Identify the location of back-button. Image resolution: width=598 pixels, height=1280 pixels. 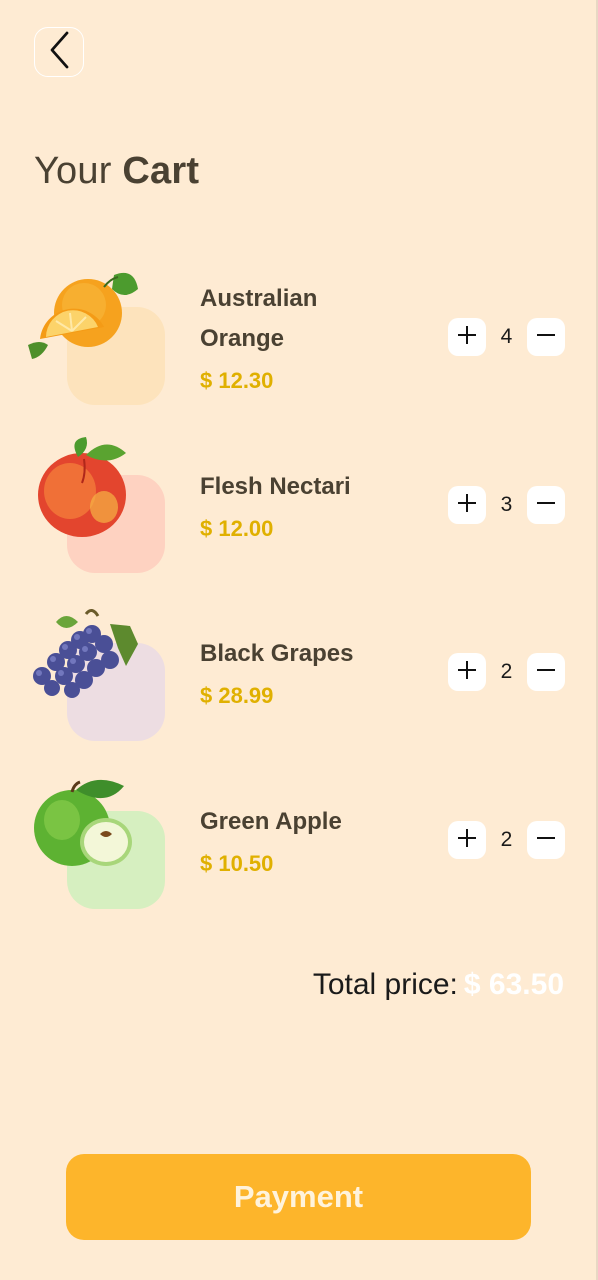
(59, 52).